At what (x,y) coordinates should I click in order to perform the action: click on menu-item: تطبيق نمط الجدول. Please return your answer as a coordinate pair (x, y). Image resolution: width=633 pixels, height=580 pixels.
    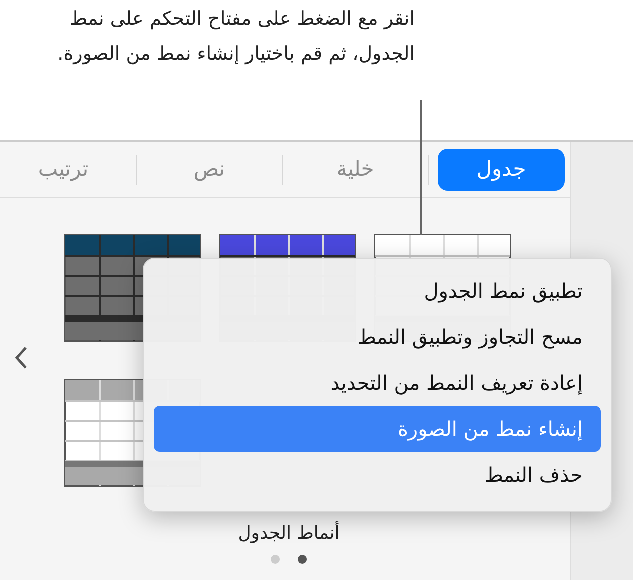
    Looking at the image, I should click on (377, 291).